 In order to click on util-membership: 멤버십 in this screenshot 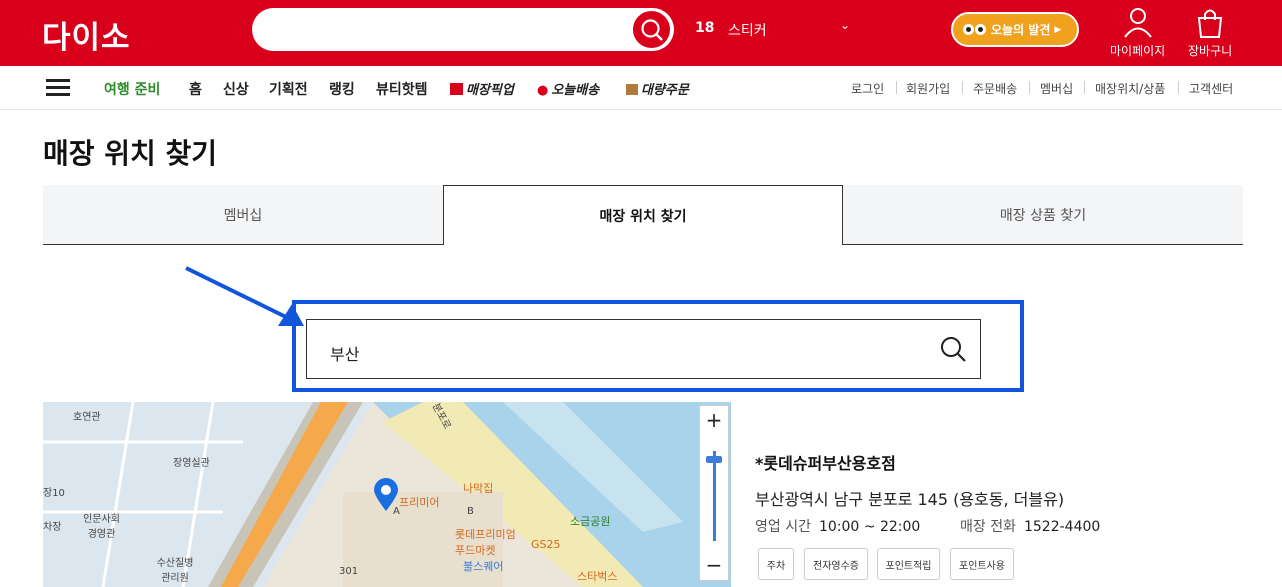, I will do `click(1056, 88)`.